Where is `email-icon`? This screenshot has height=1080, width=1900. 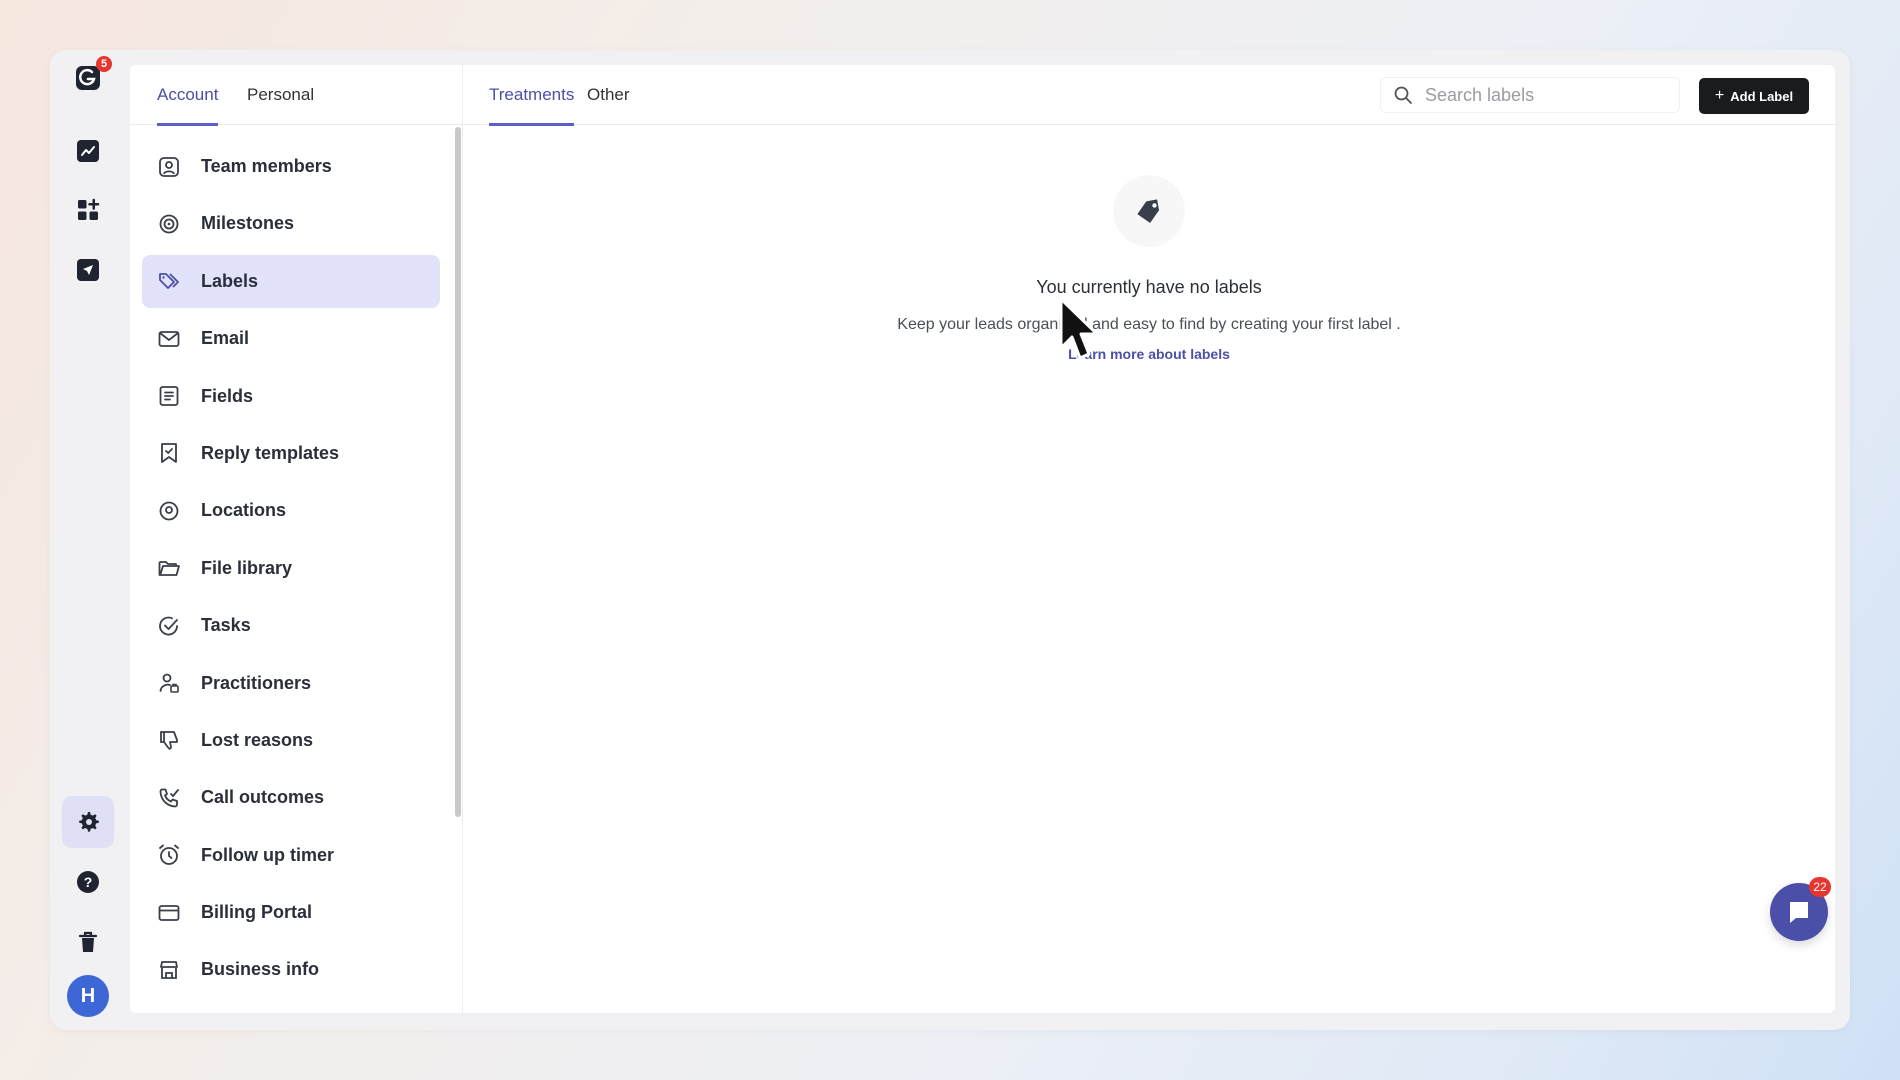
email-icon is located at coordinates (169, 339).